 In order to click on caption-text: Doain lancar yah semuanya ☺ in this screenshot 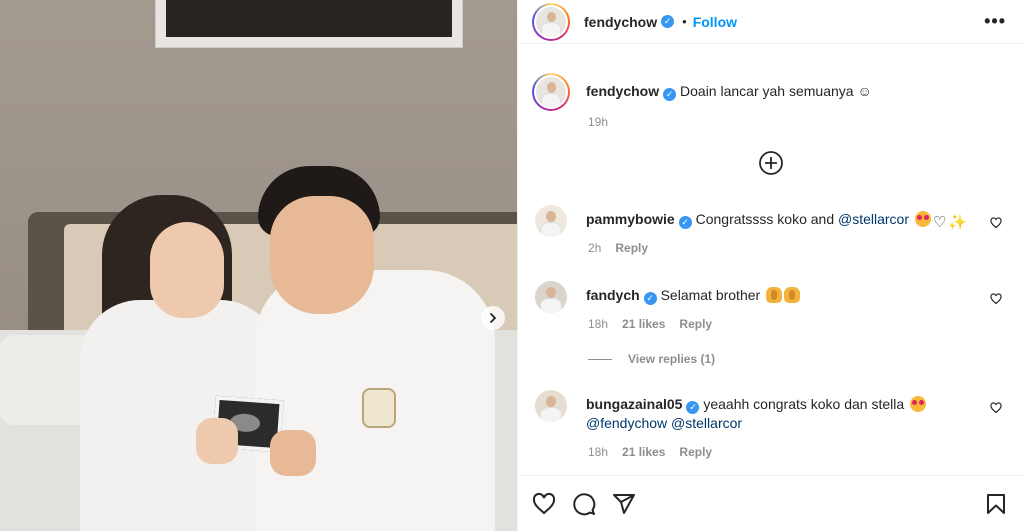, I will do `click(776, 91)`.